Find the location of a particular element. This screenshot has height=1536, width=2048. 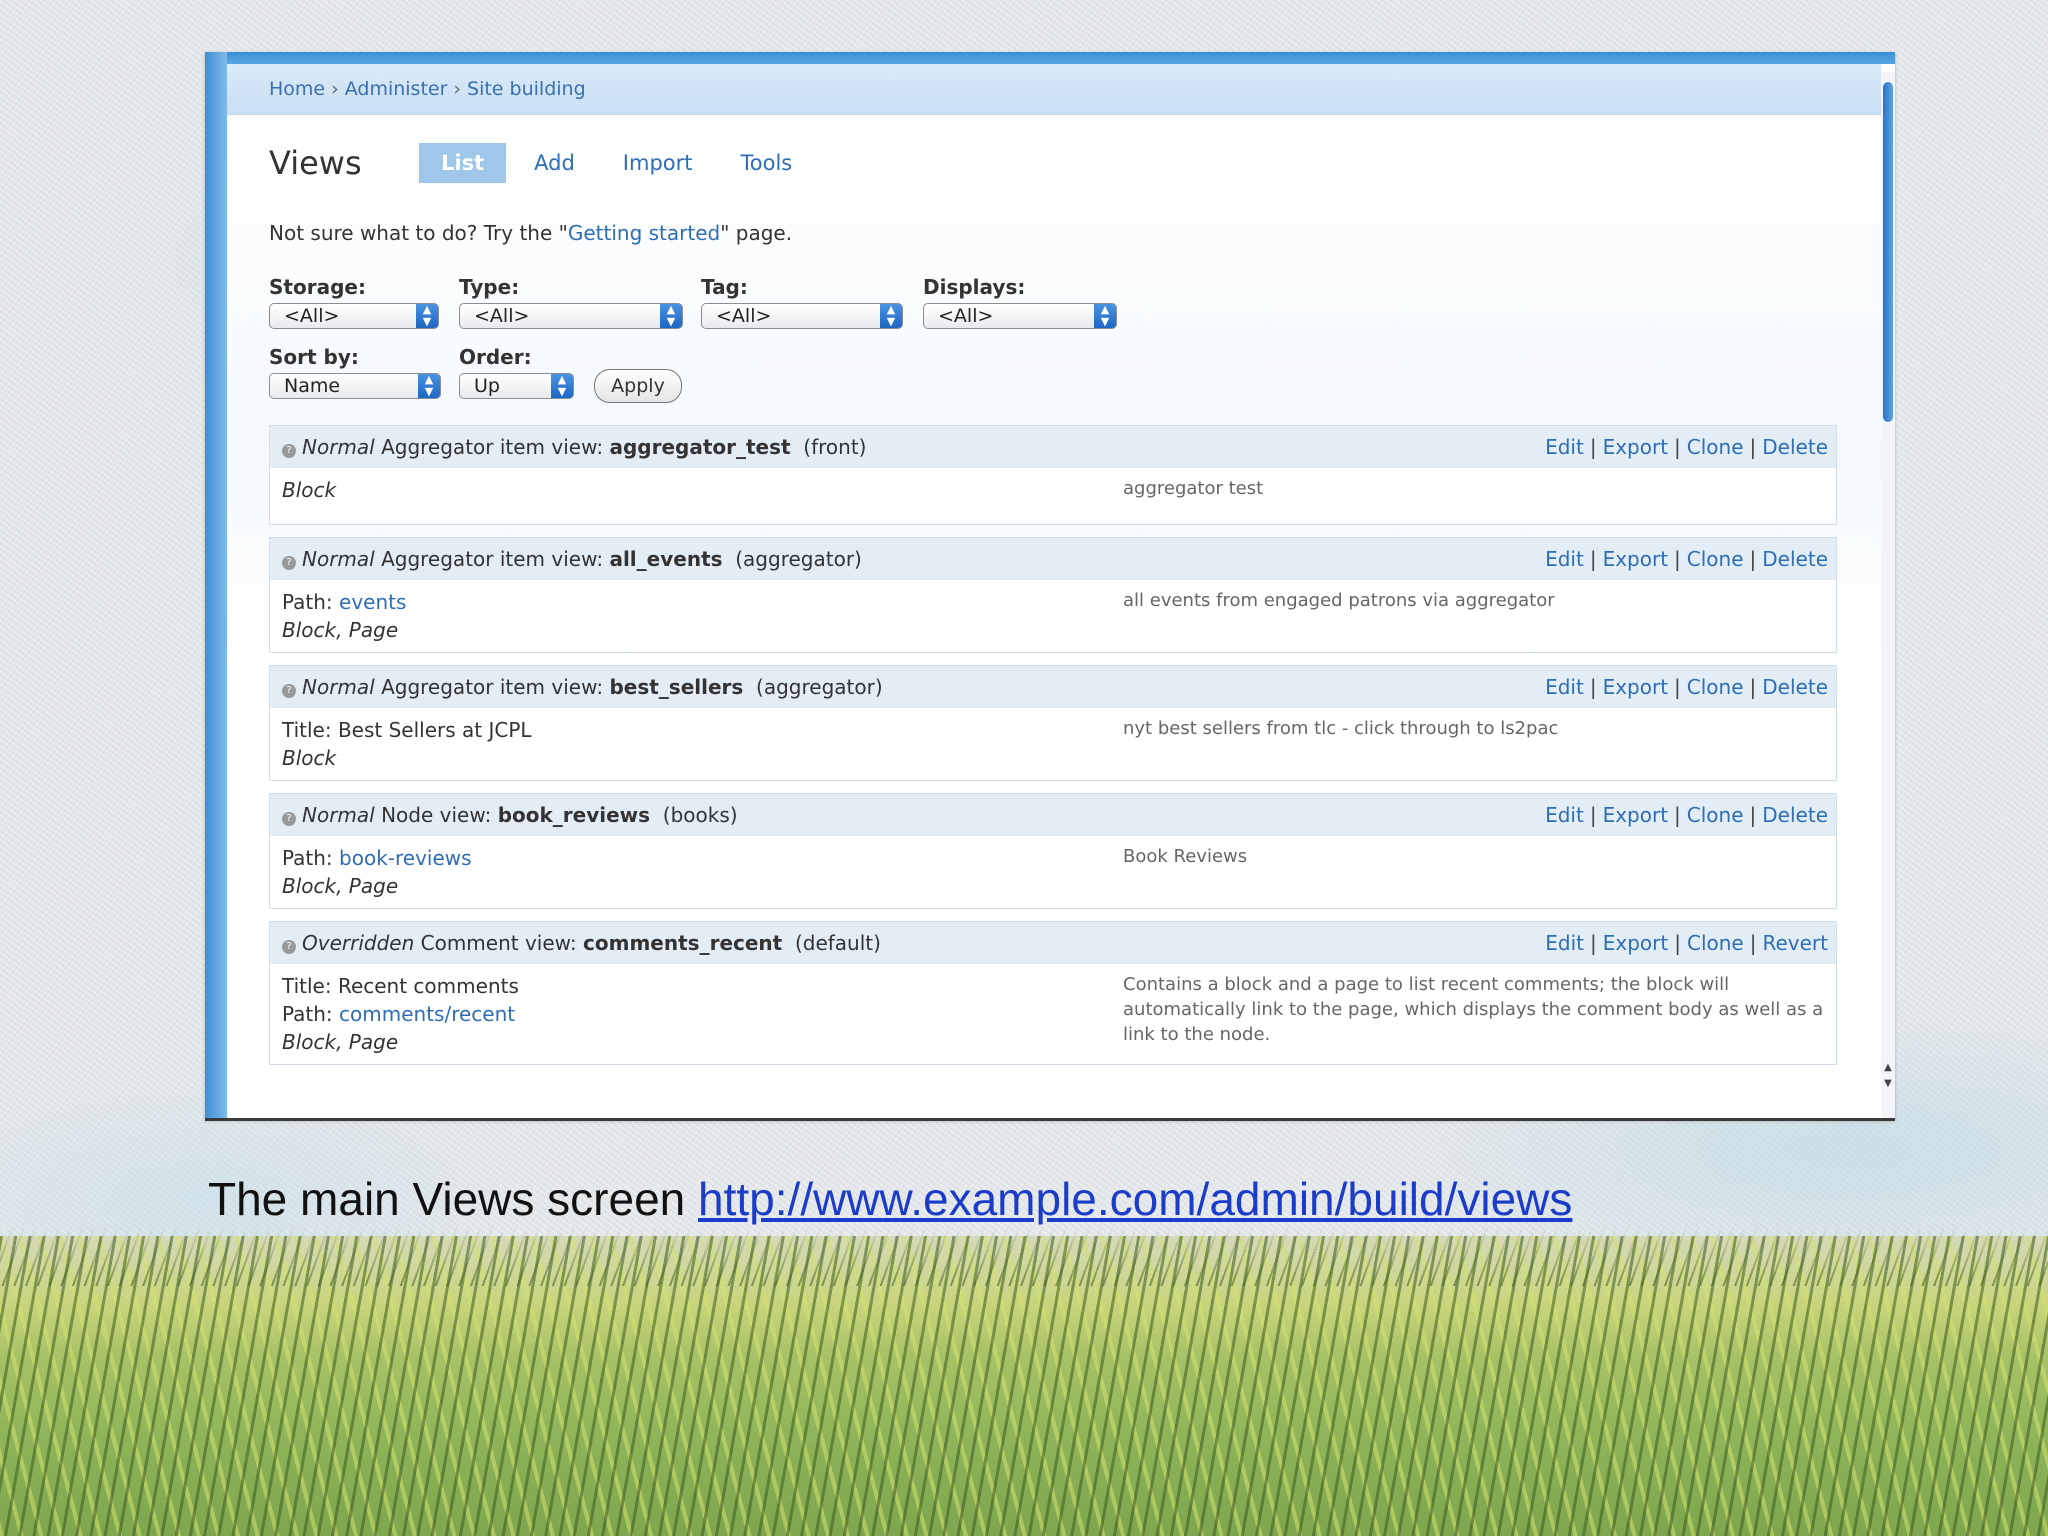

tag-select: <All> ▲ ▼ is located at coordinates (802, 316).